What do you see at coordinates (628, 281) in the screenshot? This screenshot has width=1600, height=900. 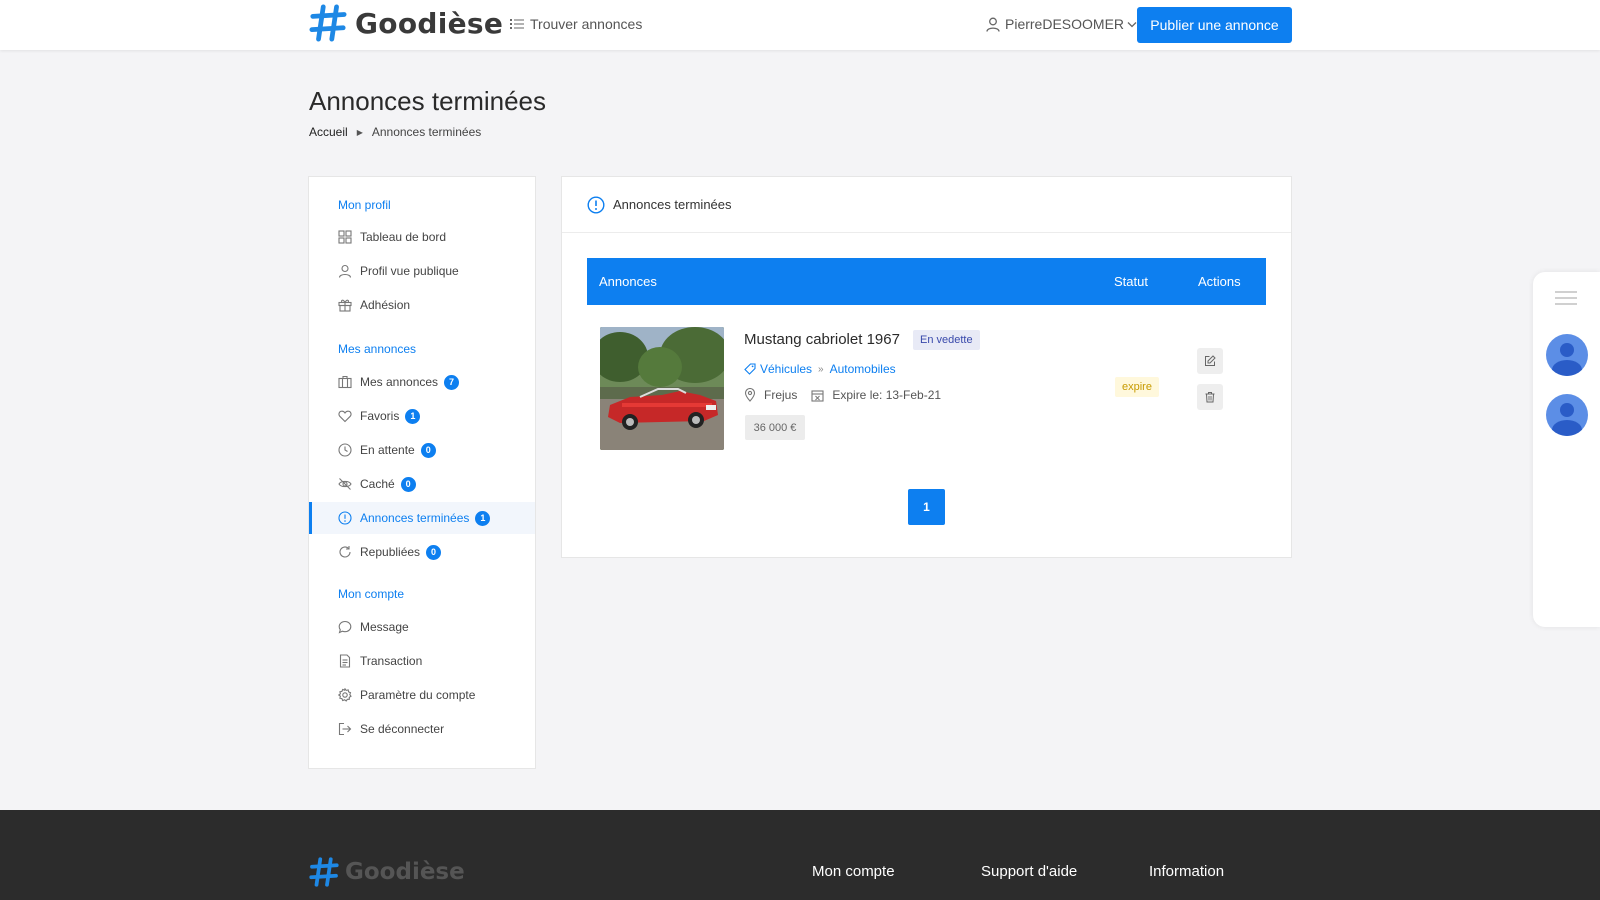 I see `column-header-ads: Annonces` at bounding box center [628, 281].